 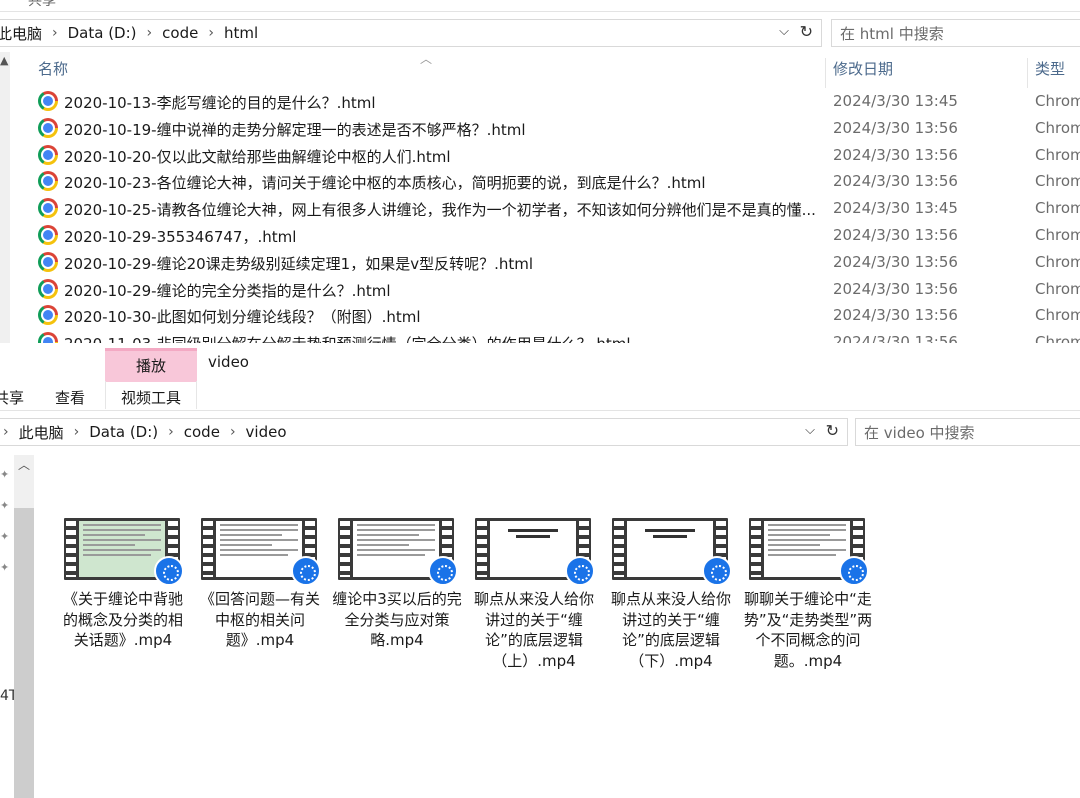 What do you see at coordinates (808, 630) in the screenshot?
I see `video-file-name: 聊聊关于缠论中“走势”及“走势类型”两个不同概念的问题。.mp4` at bounding box center [808, 630].